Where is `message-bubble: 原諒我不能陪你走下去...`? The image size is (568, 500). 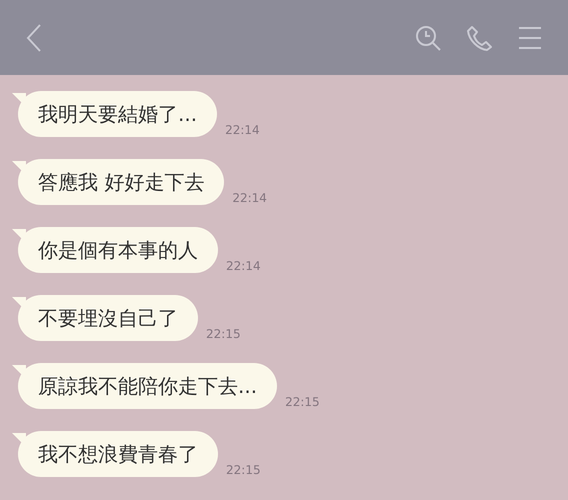 message-bubble: 原諒我不能陪你走下去... is located at coordinates (145, 386).